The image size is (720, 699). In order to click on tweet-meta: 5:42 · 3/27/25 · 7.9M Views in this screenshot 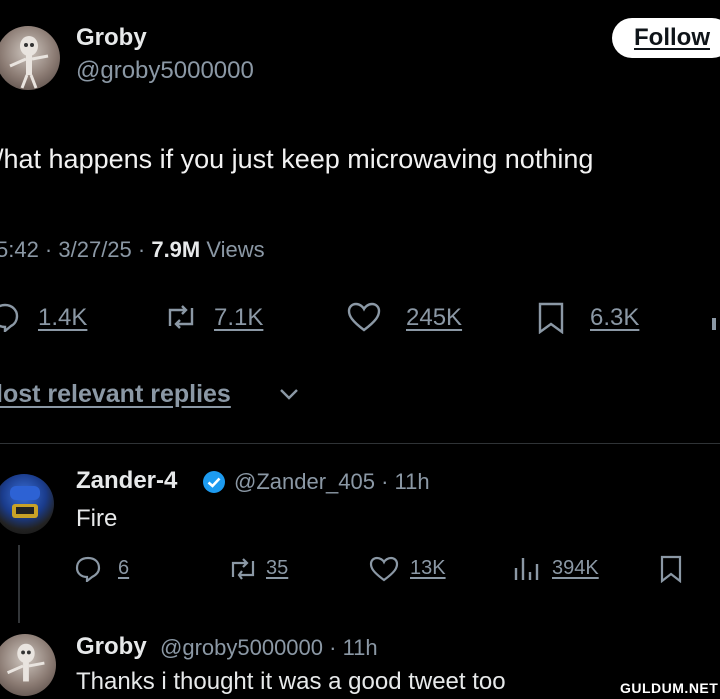, I will do `click(132, 250)`.